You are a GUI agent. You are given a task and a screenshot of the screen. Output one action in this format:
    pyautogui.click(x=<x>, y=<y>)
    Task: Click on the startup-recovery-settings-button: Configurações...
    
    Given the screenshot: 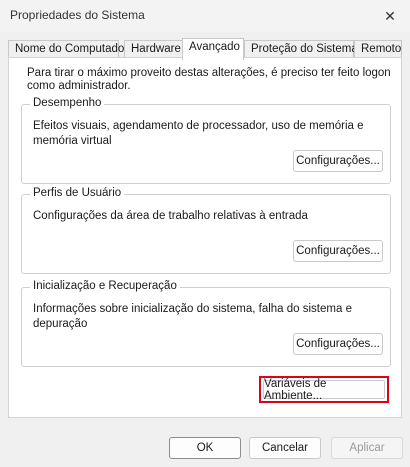 What is the action you would take?
    pyautogui.click(x=338, y=344)
    